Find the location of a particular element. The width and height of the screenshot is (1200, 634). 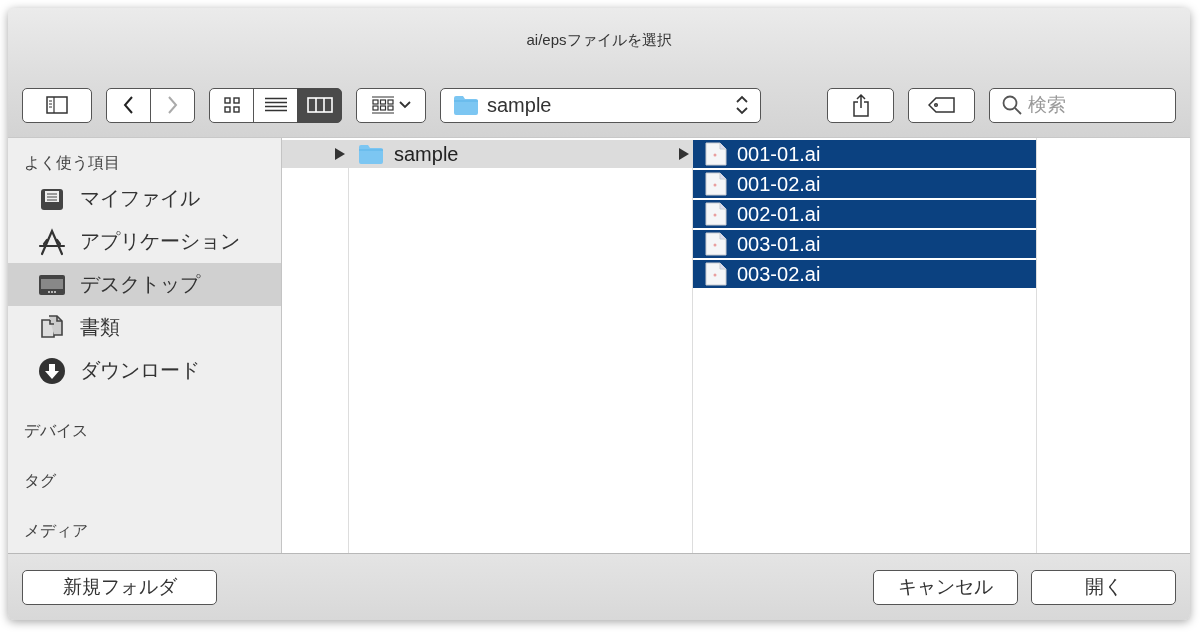

window-title: ai/epsファイルを選択 is located at coordinates (599, 40).